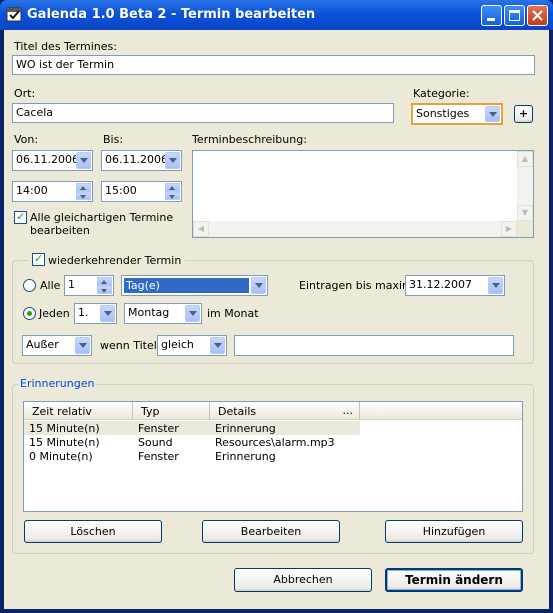 This screenshot has height=613, width=553. I want to click on jeden-radio, so click(29, 313).